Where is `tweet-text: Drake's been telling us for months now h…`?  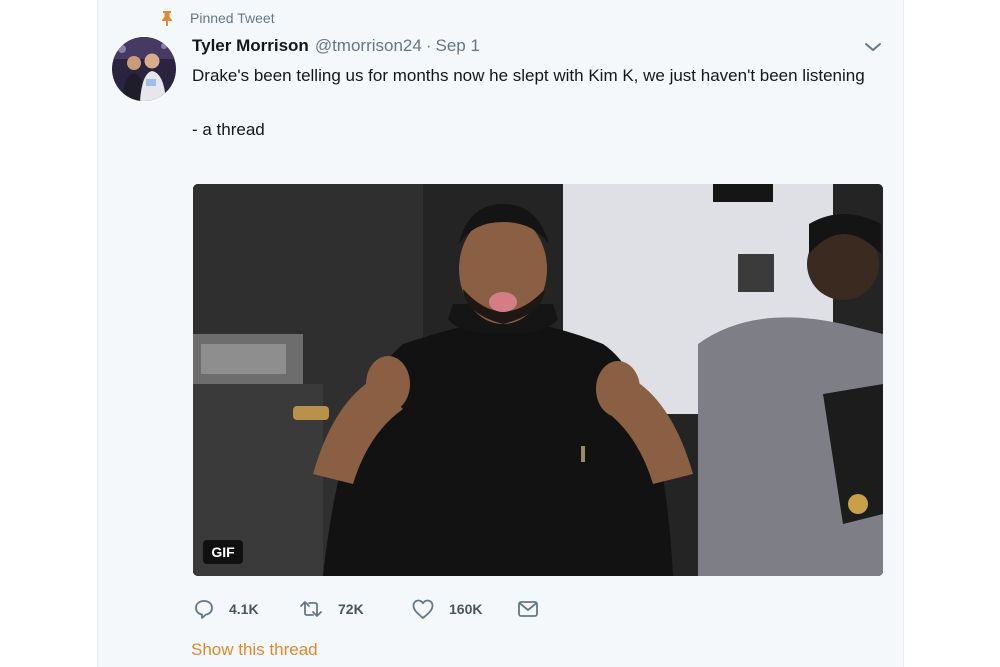 tweet-text: Drake's been telling us for months now h… is located at coordinates (537, 102).